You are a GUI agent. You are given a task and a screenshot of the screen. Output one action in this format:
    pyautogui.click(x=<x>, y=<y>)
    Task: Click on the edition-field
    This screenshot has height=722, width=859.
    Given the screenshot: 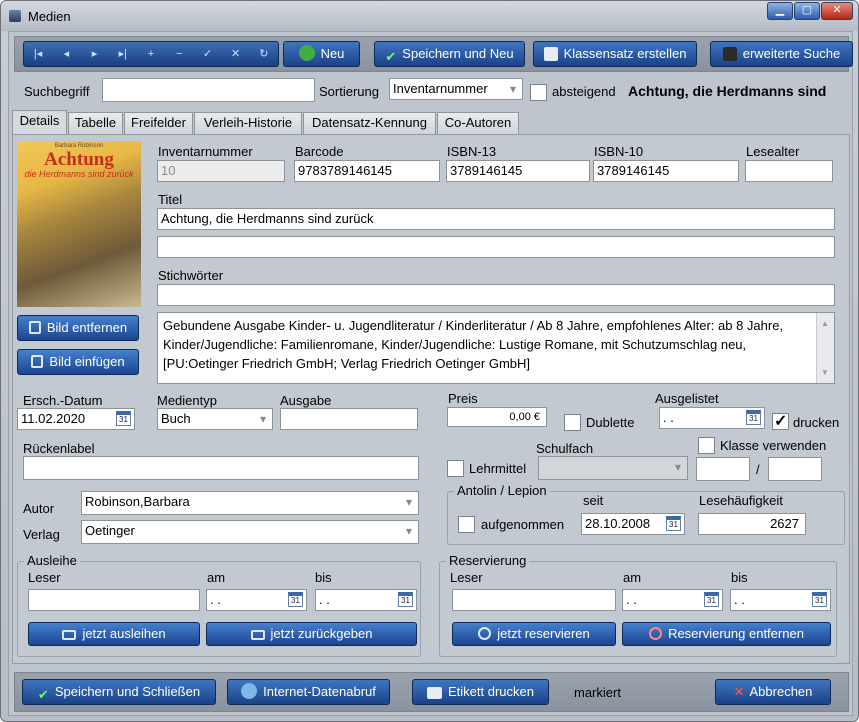 What is the action you would take?
    pyautogui.click(x=349, y=419)
    